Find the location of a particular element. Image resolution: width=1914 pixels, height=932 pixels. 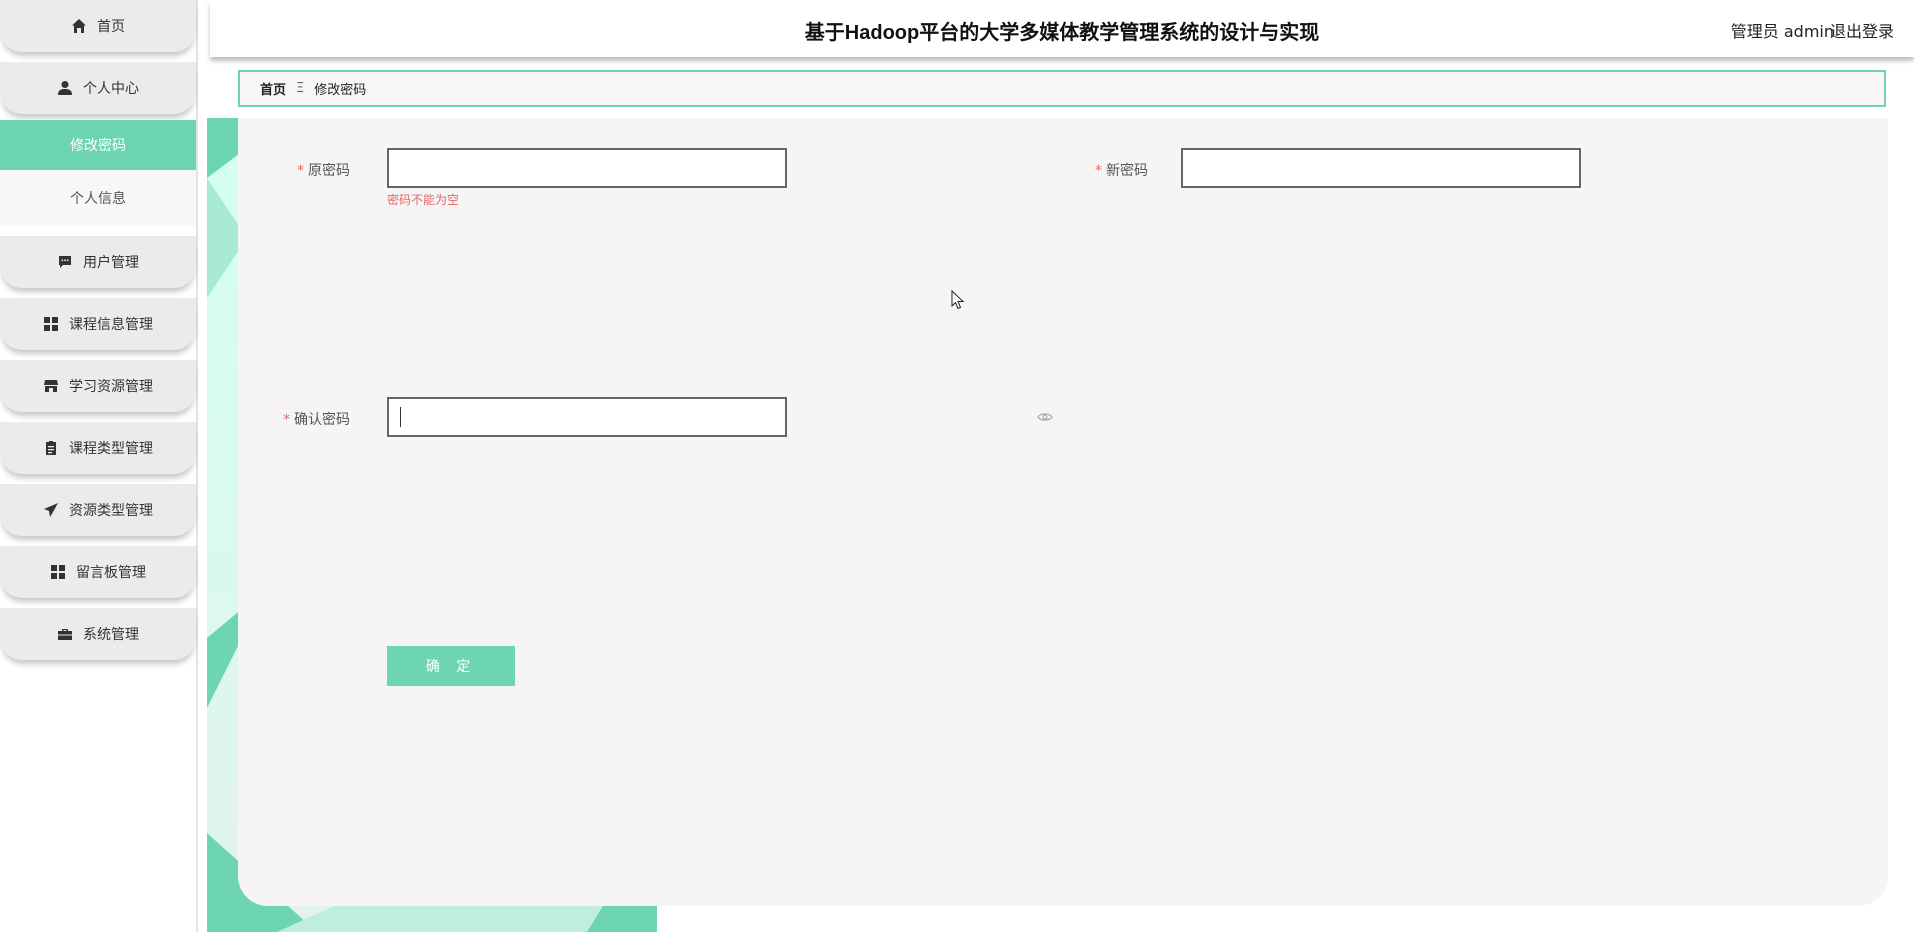

new-password-label-text: 新密码 is located at coordinates (1127, 171).